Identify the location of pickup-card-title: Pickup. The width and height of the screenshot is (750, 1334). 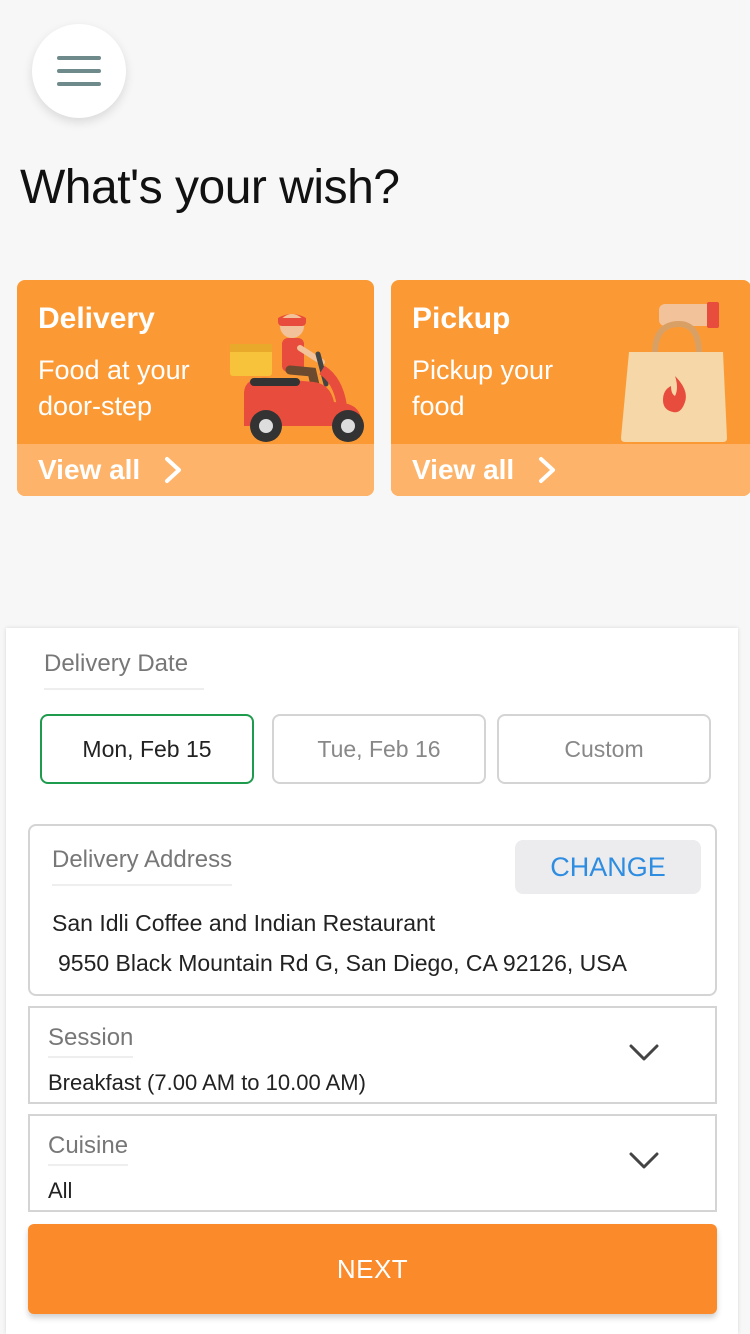
(461, 318).